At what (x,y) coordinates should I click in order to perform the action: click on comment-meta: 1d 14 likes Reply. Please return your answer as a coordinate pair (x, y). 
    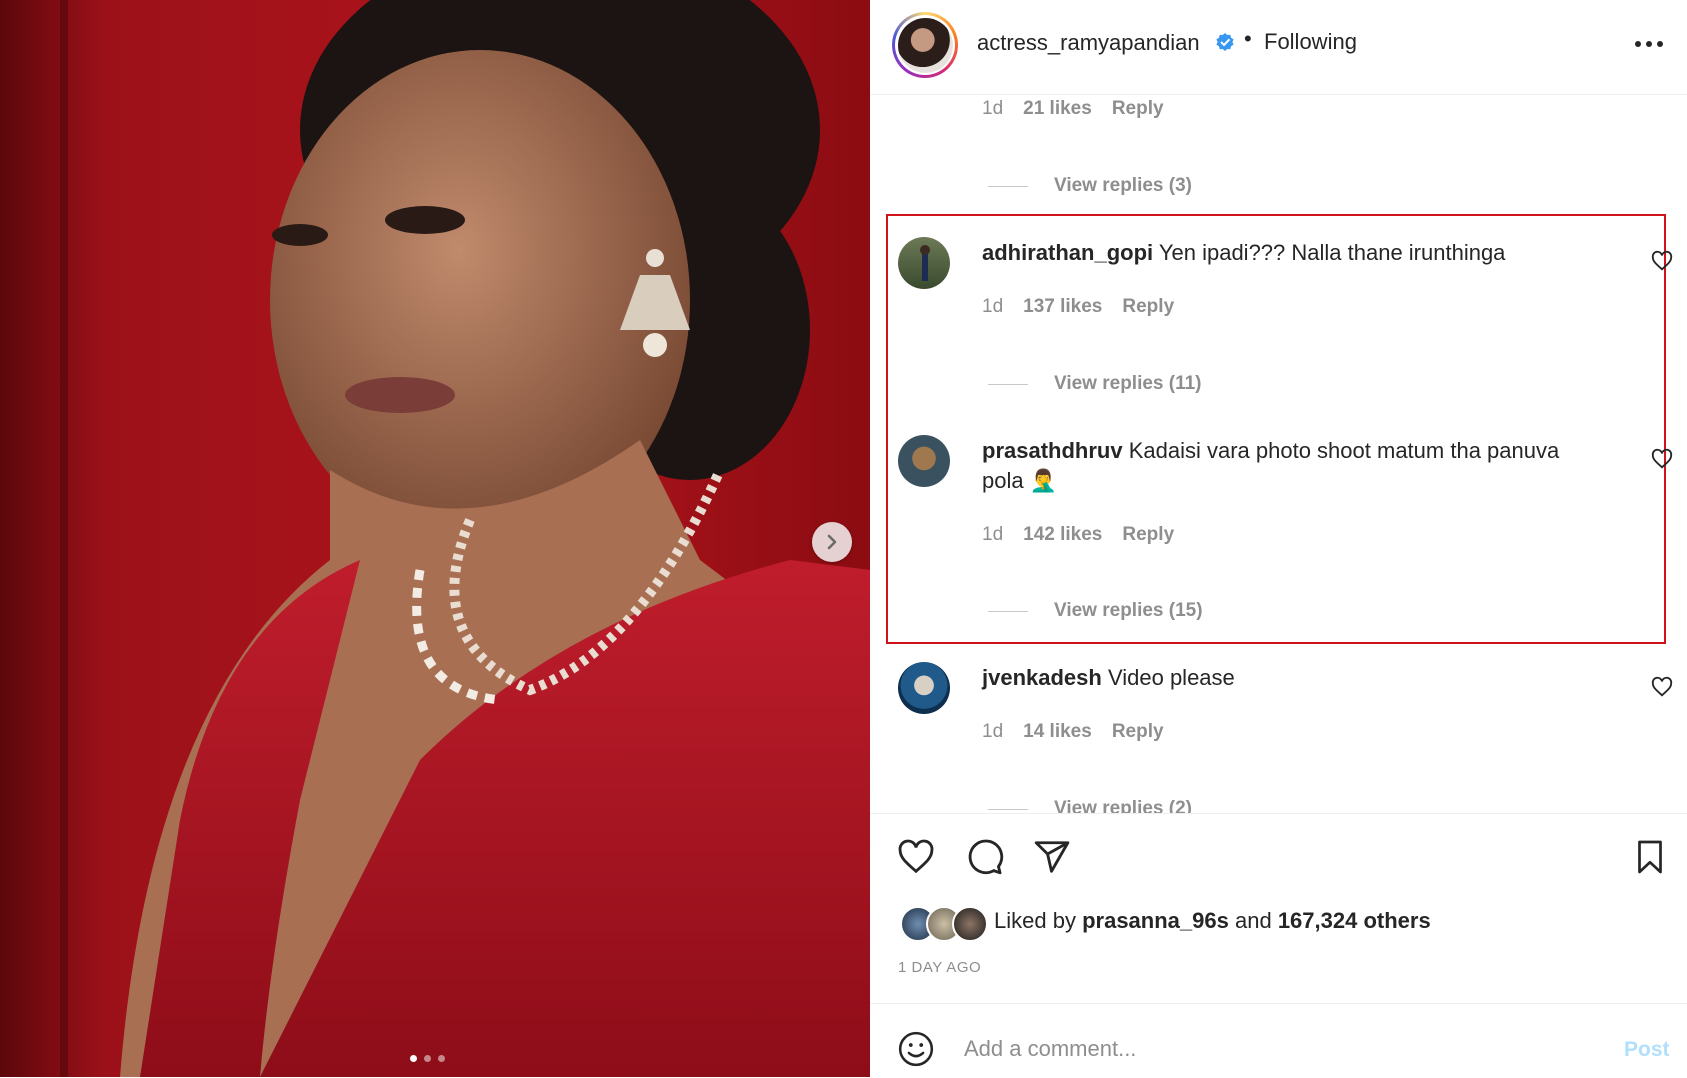
    Looking at the image, I should click on (1073, 732).